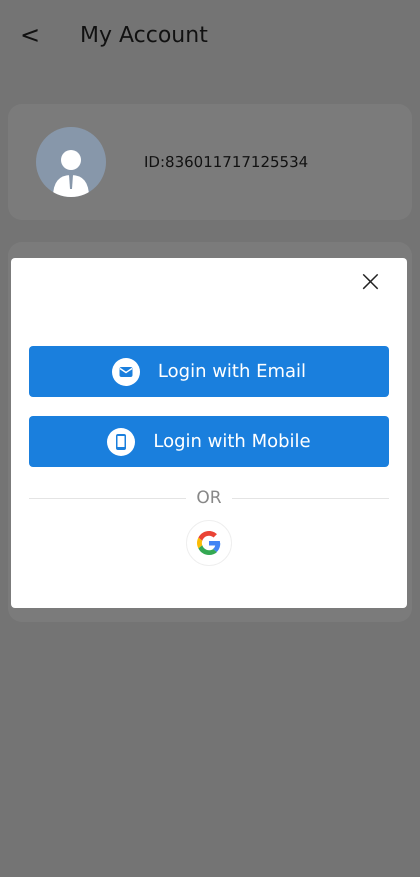 This screenshot has width=420, height=877. What do you see at coordinates (209, 441) in the screenshot?
I see `login-button: Login with Mobile` at bounding box center [209, 441].